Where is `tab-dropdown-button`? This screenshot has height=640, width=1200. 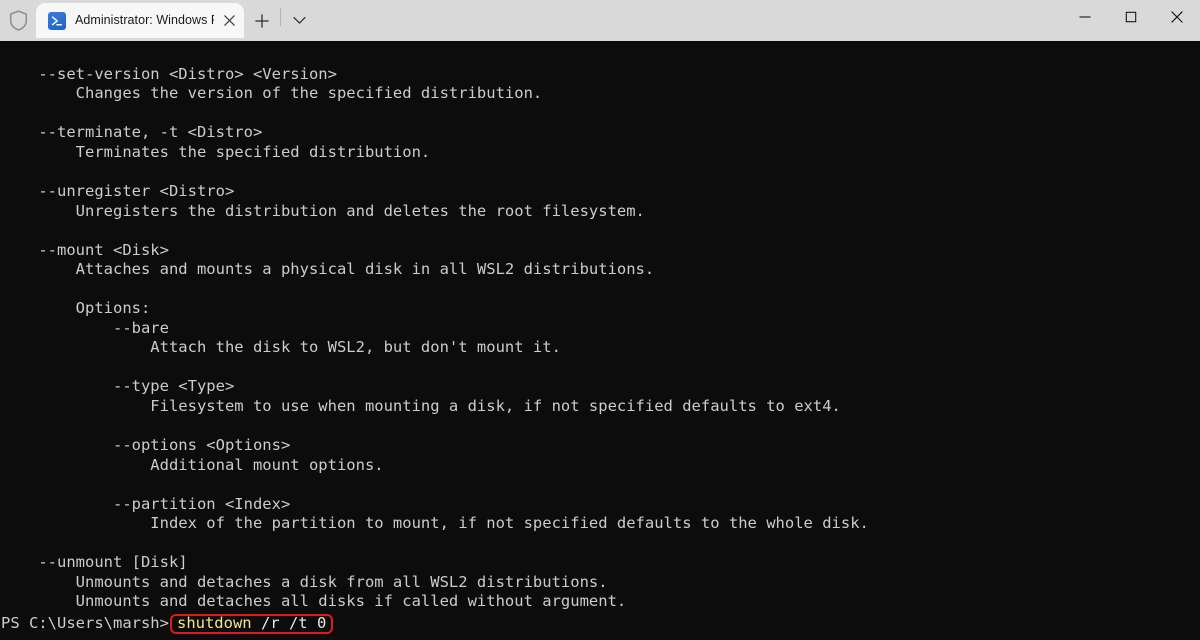 tab-dropdown-button is located at coordinates (299, 20).